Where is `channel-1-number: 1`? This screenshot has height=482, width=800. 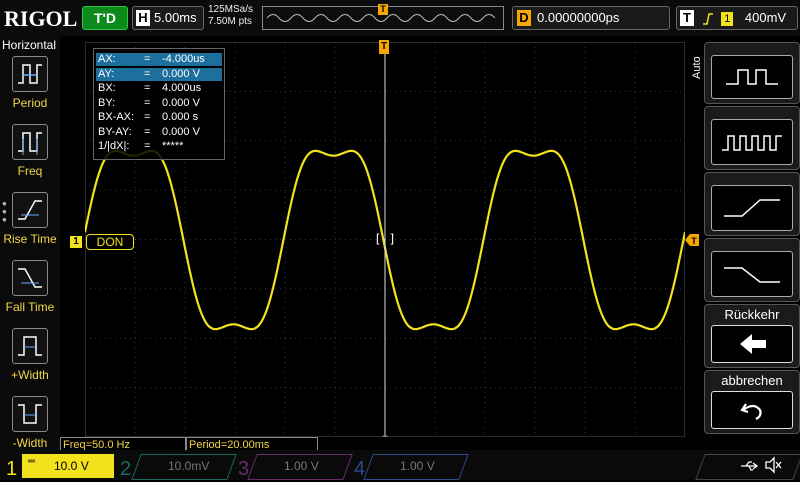 channel-1-number: 1 is located at coordinates (12, 469).